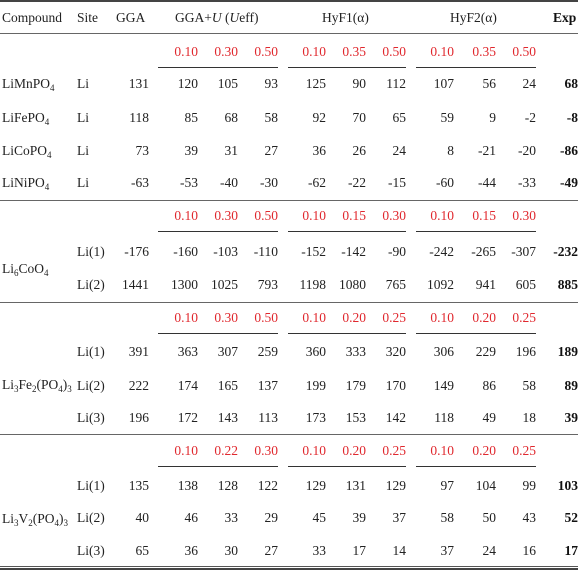  What do you see at coordinates (231, 550) in the screenshot?
I see `cell-ggau: 30` at bounding box center [231, 550].